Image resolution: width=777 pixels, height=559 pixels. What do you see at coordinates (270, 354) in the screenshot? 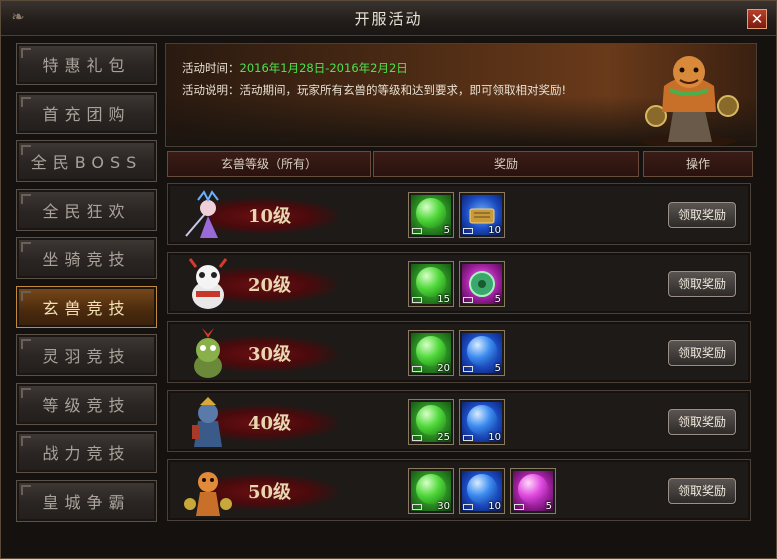
I see `level-label: 30级` at bounding box center [270, 354].